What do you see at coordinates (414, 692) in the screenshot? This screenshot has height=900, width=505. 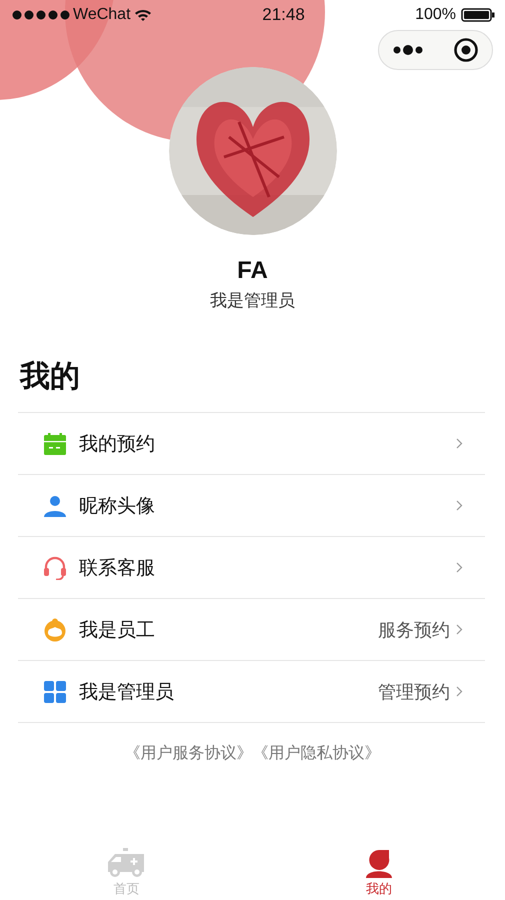 I see `menu-value: 管理预约` at bounding box center [414, 692].